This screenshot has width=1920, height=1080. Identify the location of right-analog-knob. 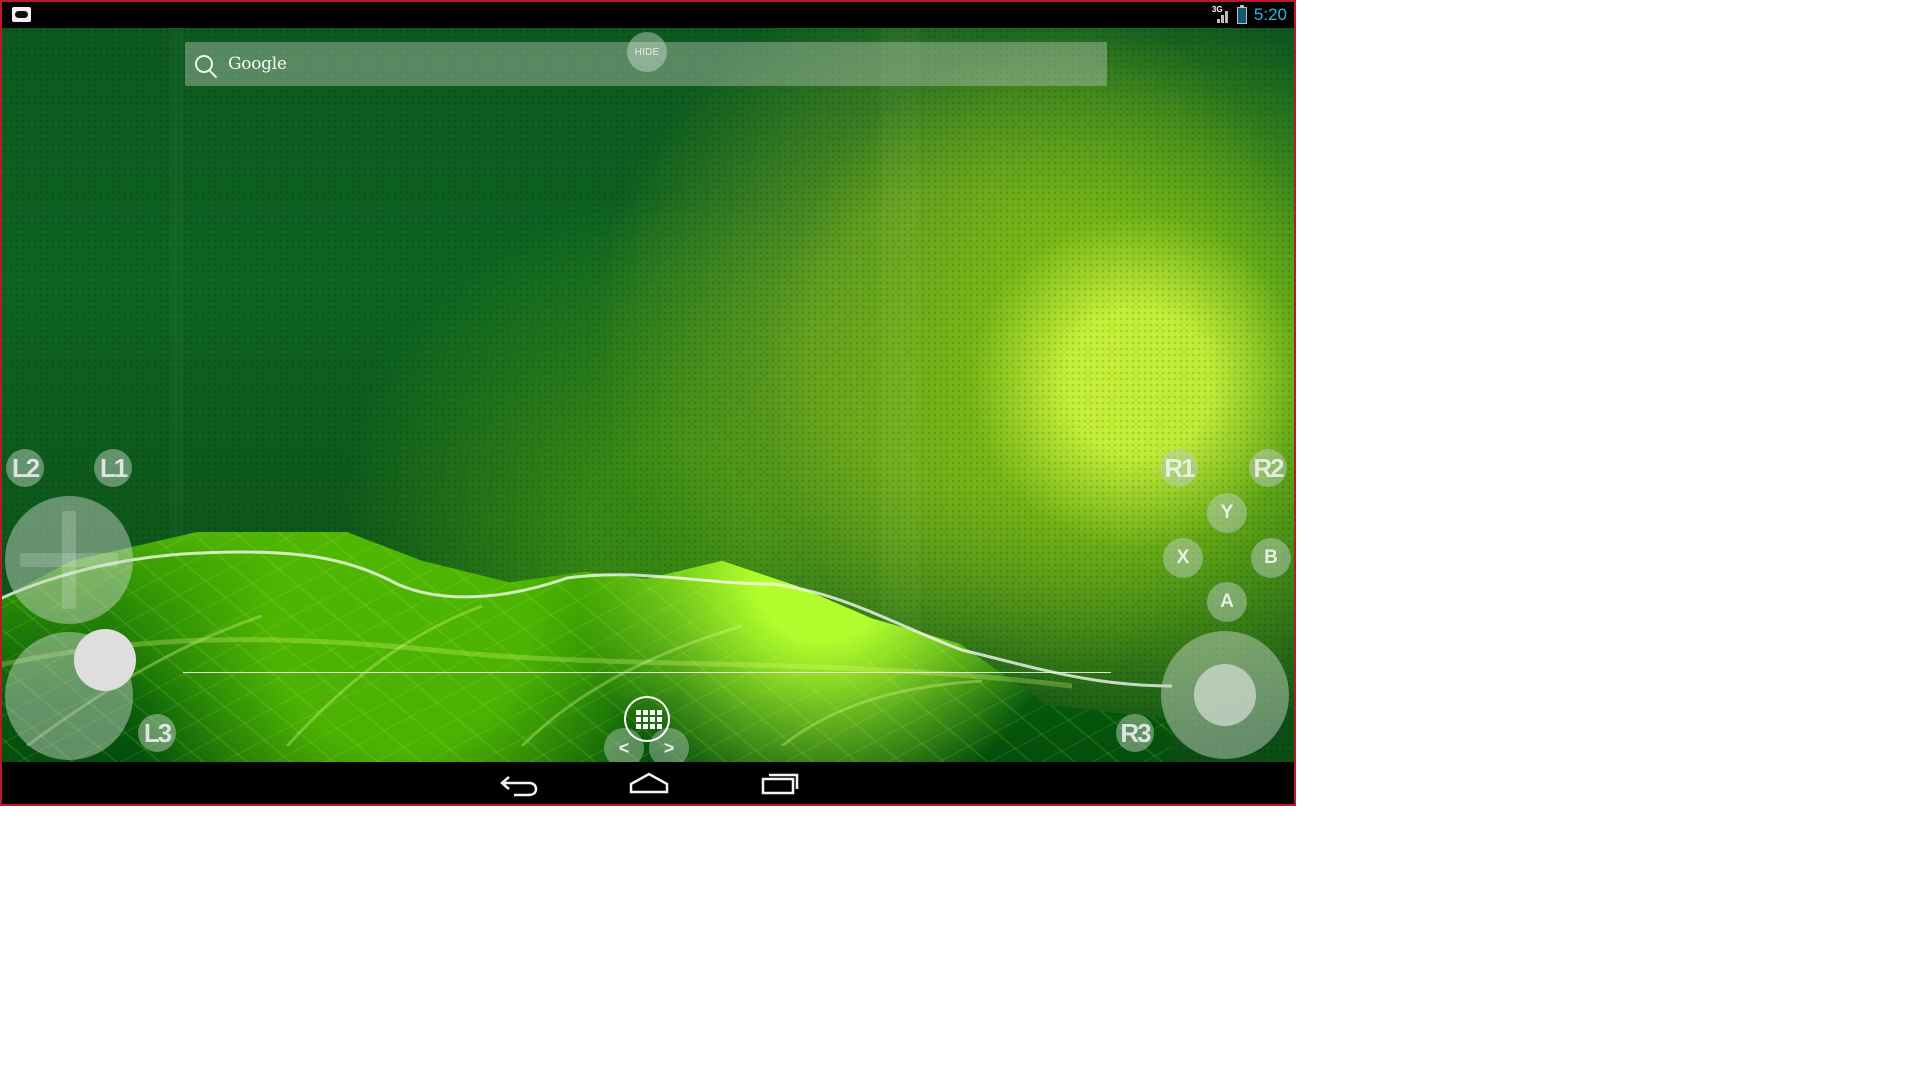
(1225, 695).